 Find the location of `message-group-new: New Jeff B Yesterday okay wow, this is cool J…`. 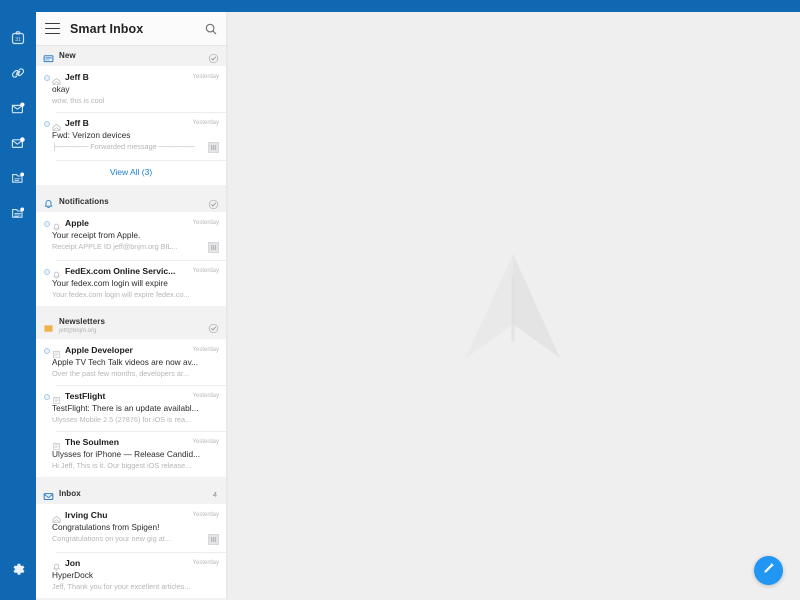

message-group-new: New Jeff B Yesterday okay wow, this is cool J… is located at coordinates (131, 115).